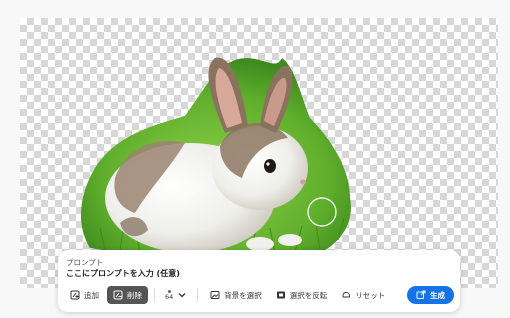 This screenshot has width=510, height=318. I want to click on reset-icon, so click(346, 294).